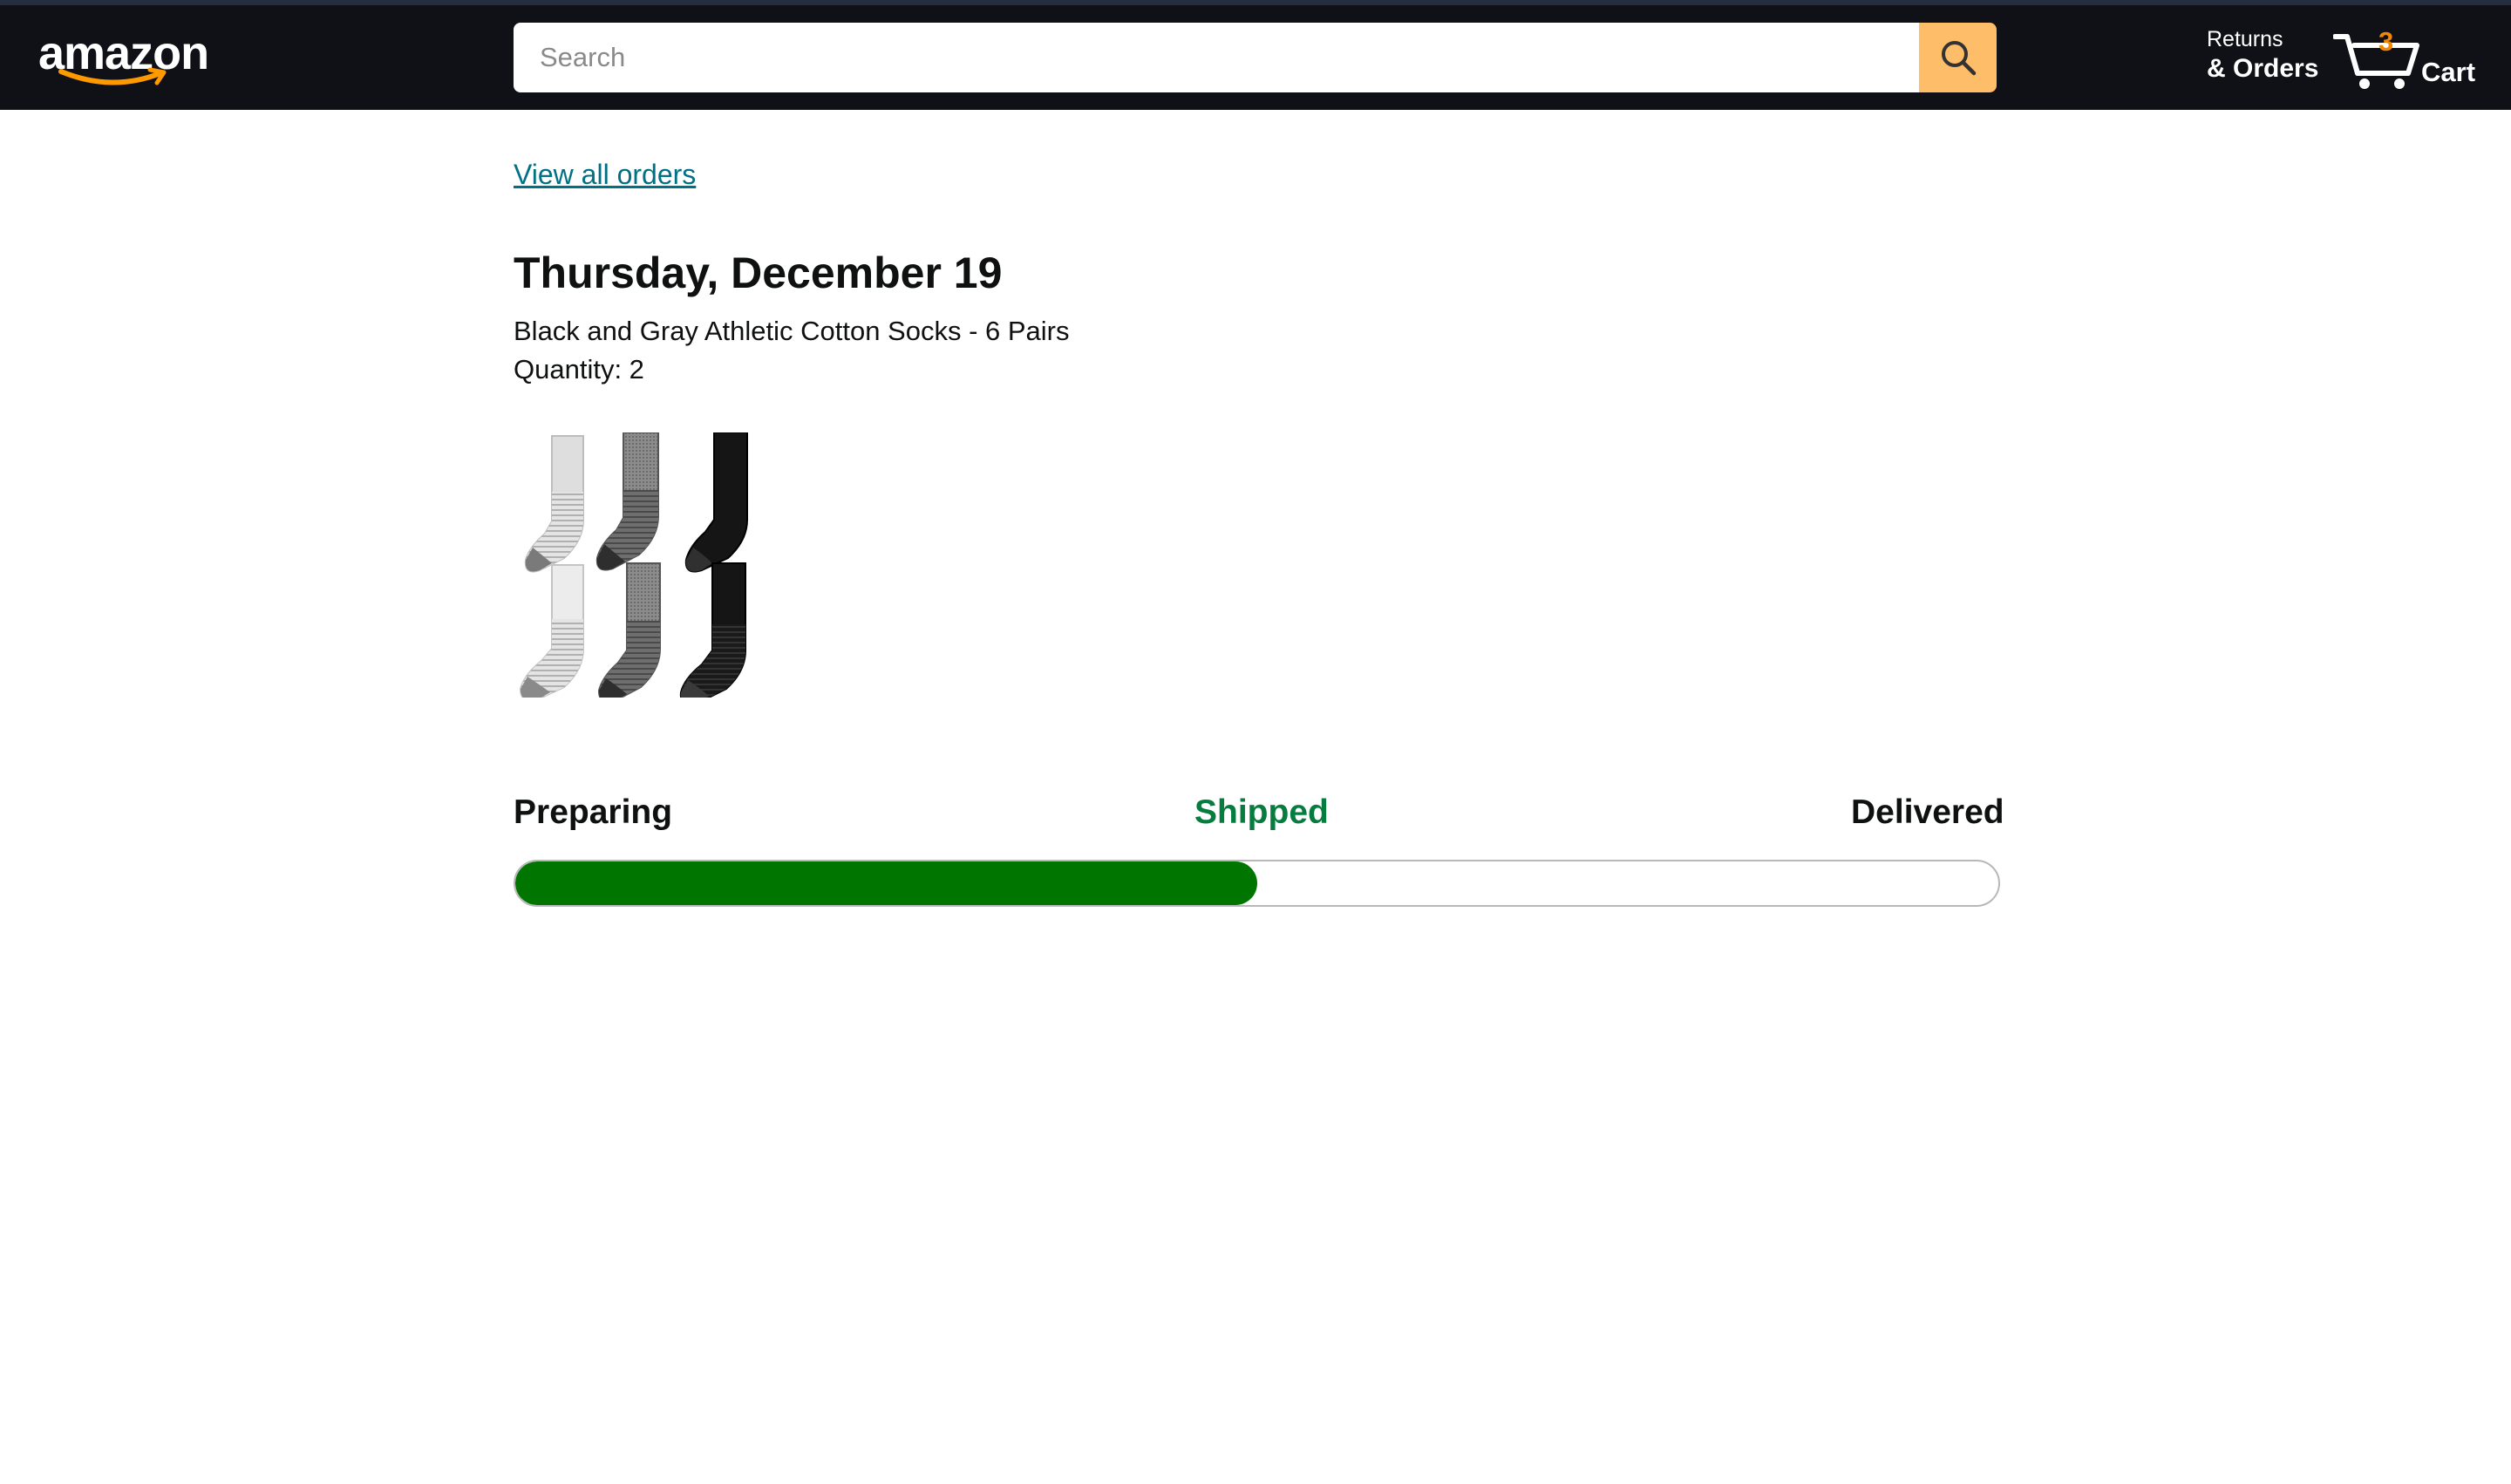 Image resolution: width=2511 pixels, height=1484 pixels. I want to click on step-shipped: Shipped, so click(1261, 812).